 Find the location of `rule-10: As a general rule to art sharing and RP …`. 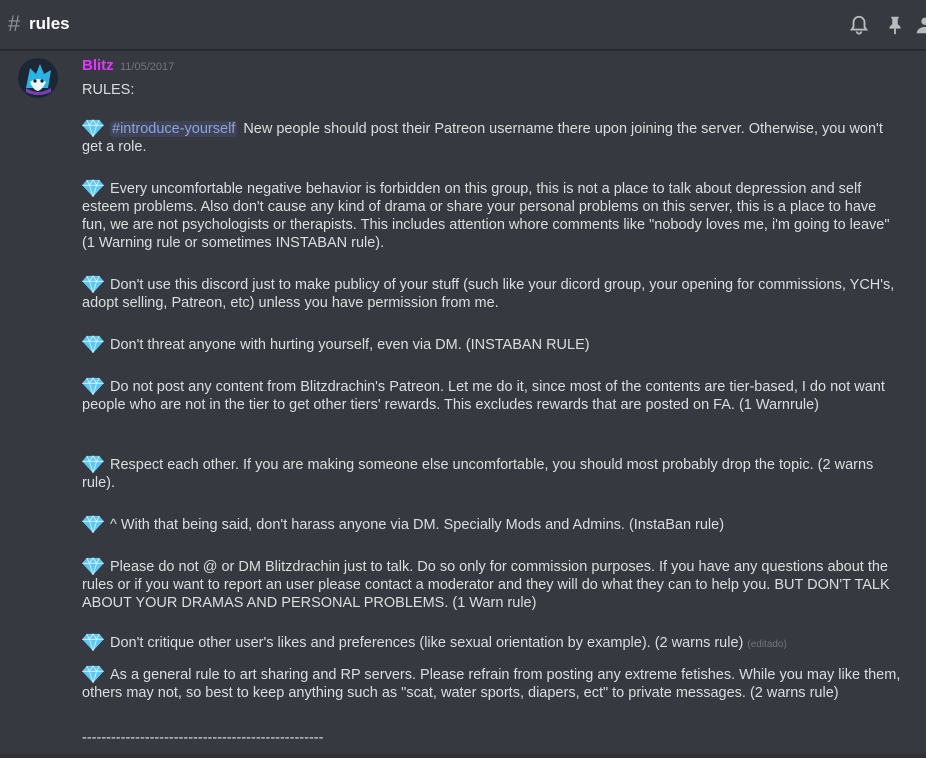

rule-10: As a general rule to art sharing and RP … is located at coordinates (492, 683).